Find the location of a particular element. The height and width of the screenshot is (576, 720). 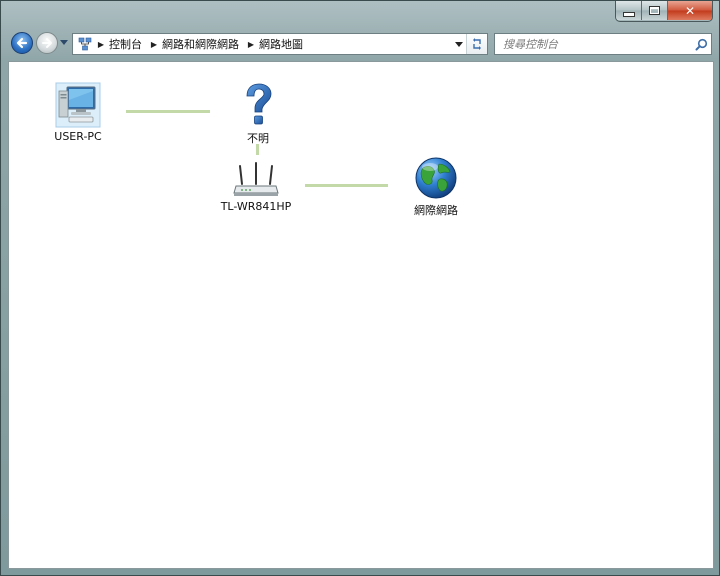

address-bar: ▶ 控制台 ▶ 網路和網際網路 ▶ 網路地圖 is located at coordinates (280, 44).